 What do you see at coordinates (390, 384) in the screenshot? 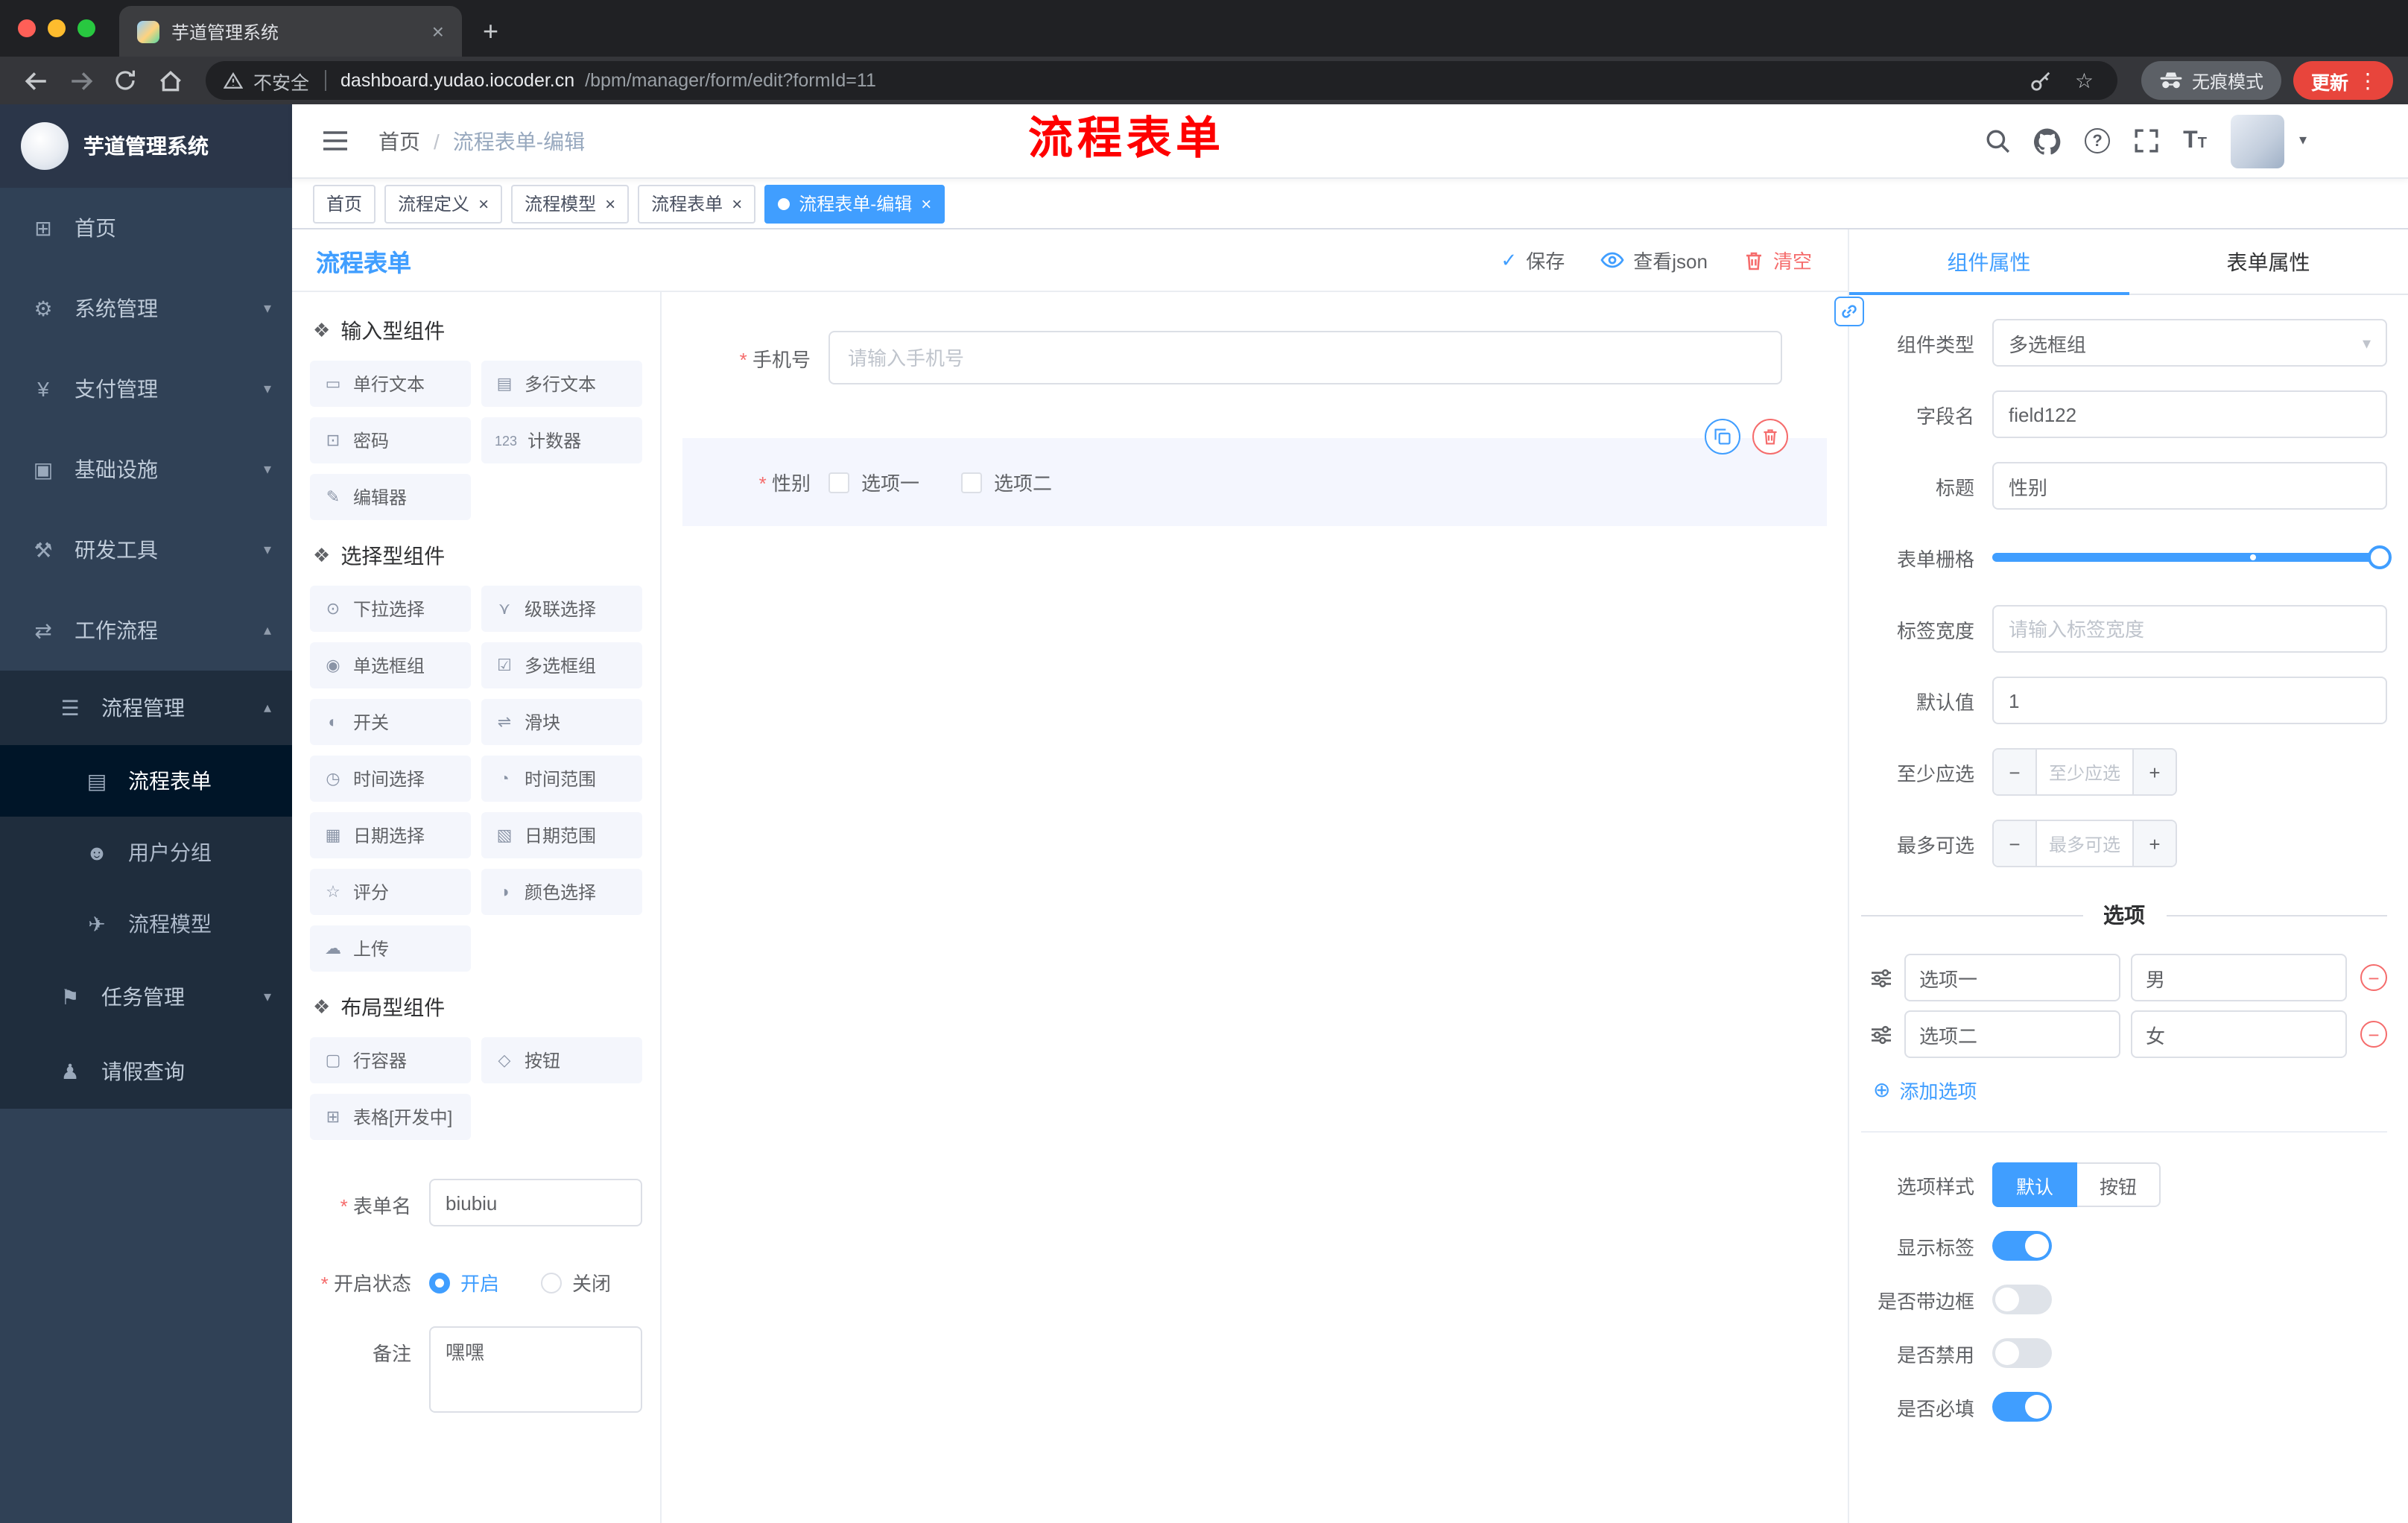
I see `component-single-line-text: ▭ 单行文本` at bounding box center [390, 384].